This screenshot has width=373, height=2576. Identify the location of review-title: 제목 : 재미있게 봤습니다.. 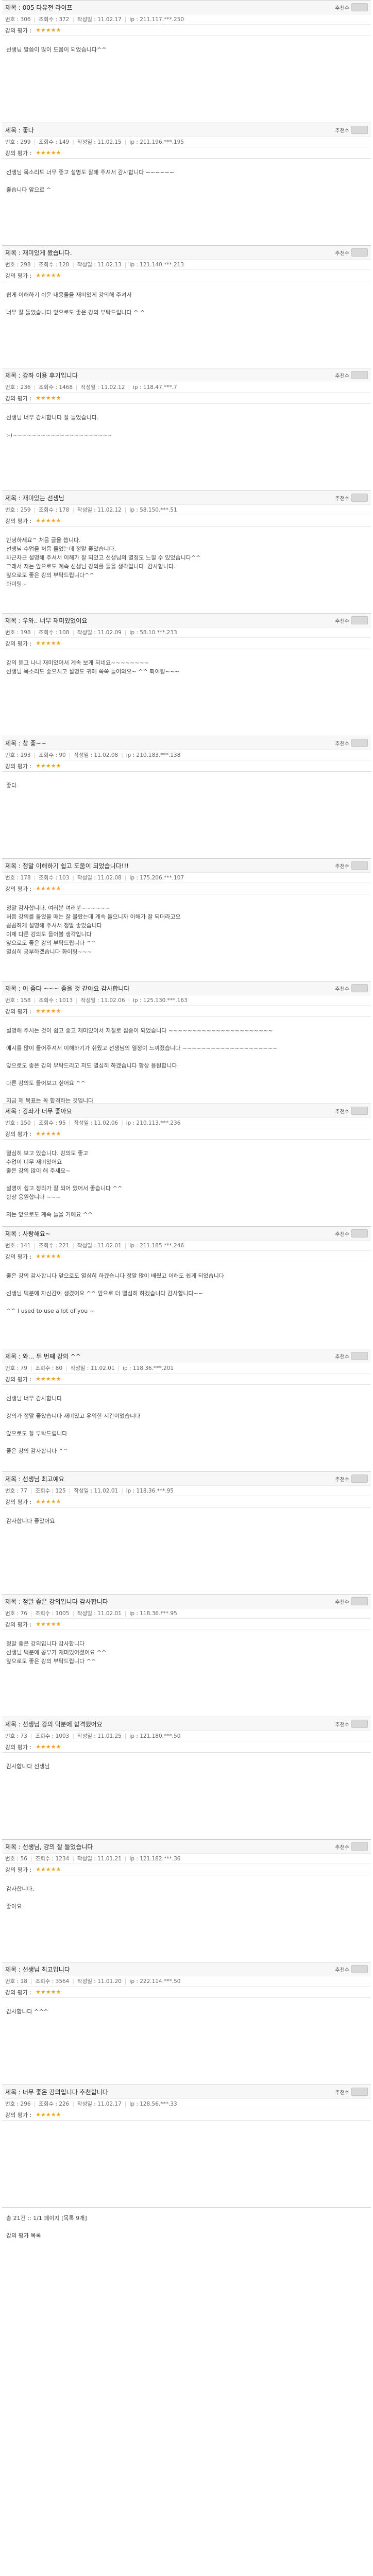
(38, 252).